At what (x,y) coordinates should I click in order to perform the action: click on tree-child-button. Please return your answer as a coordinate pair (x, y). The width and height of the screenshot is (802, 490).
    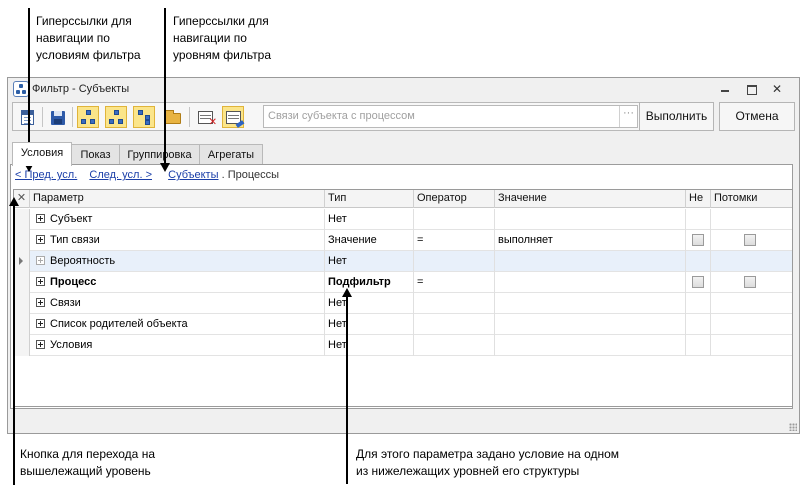
    Looking at the image, I should click on (116, 117).